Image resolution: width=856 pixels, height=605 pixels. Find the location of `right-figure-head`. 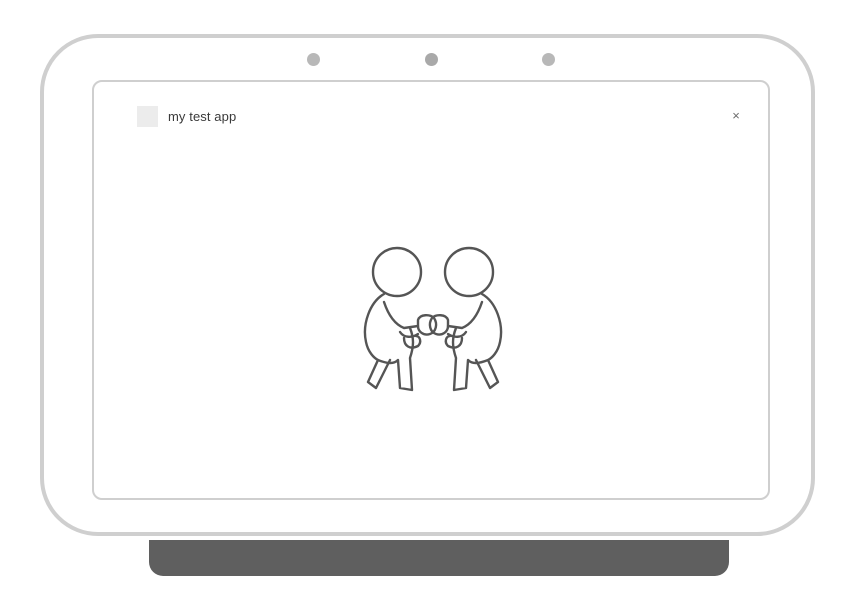

right-figure-head is located at coordinates (469, 272).